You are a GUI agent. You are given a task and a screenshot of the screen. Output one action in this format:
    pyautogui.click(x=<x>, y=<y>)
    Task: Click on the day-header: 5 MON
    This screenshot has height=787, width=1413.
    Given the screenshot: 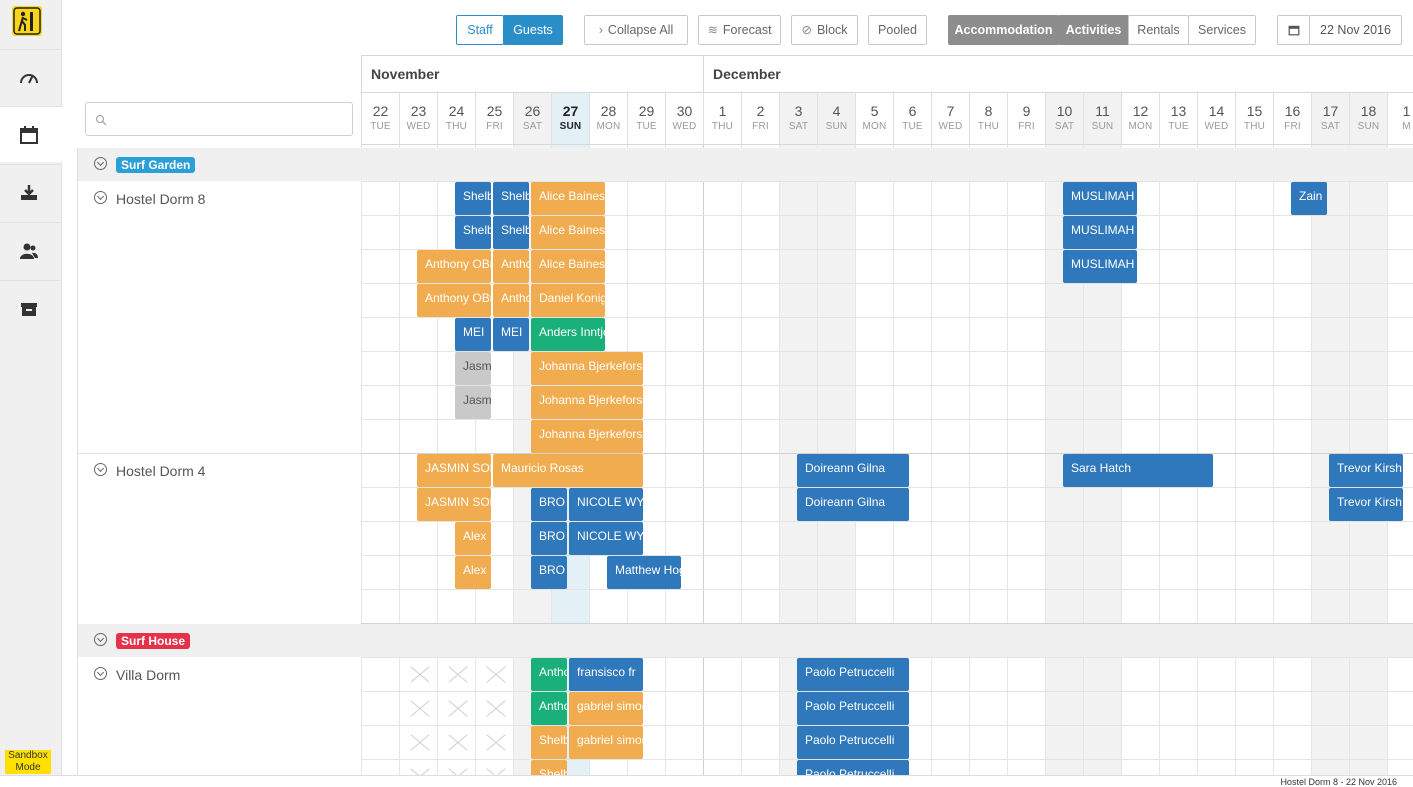 What is the action you would take?
    pyautogui.click(x=874, y=119)
    